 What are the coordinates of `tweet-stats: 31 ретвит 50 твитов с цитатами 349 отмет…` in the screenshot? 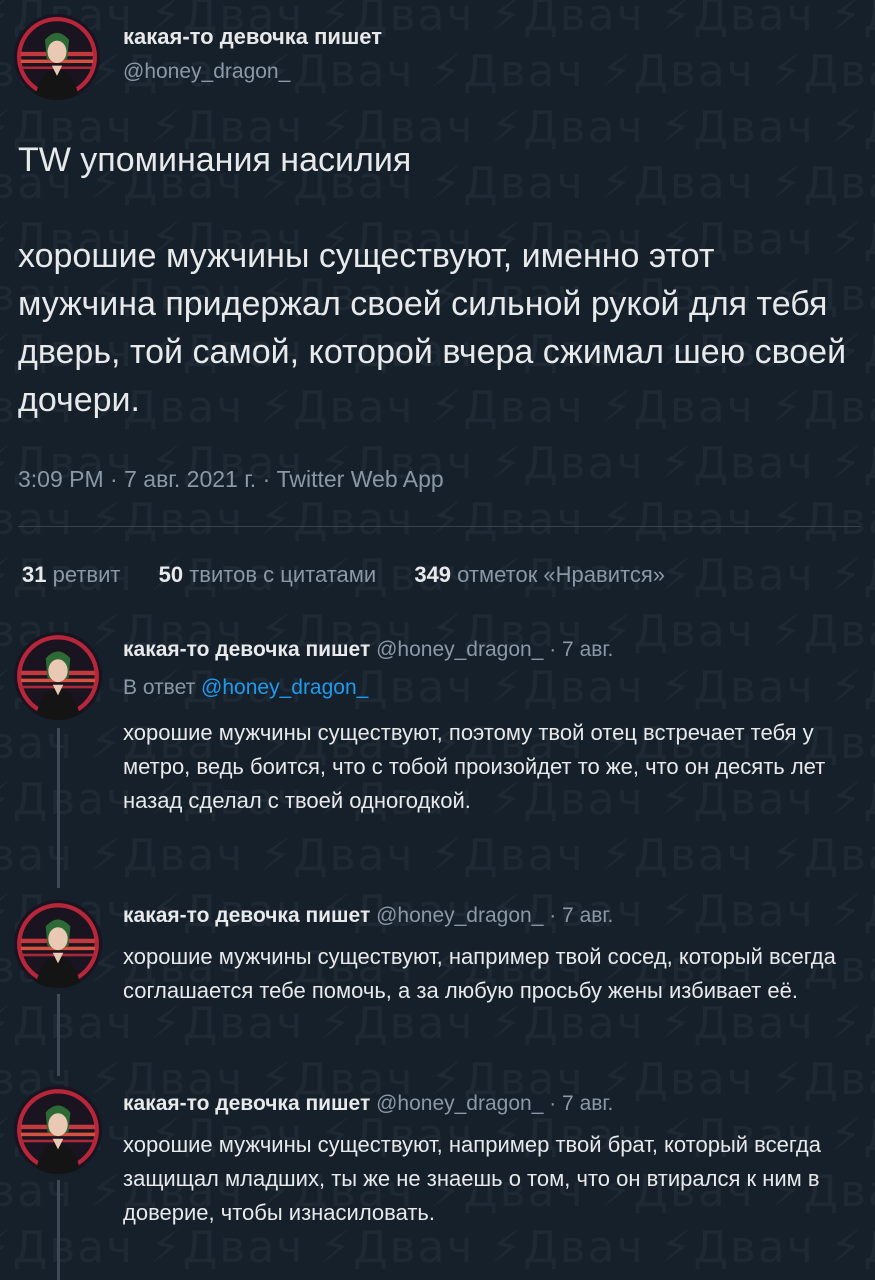 It's located at (359, 575).